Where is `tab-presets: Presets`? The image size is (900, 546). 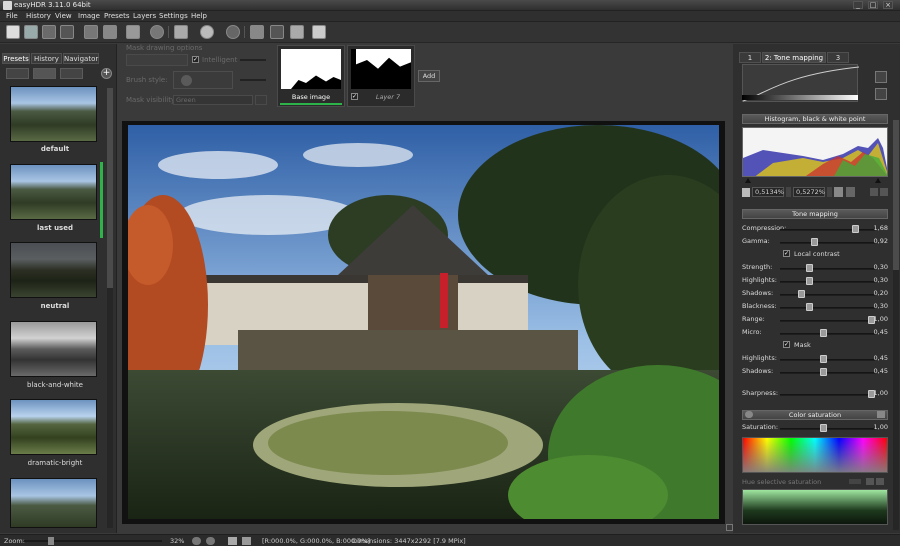
tab-presets: Presets is located at coordinates (16, 58).